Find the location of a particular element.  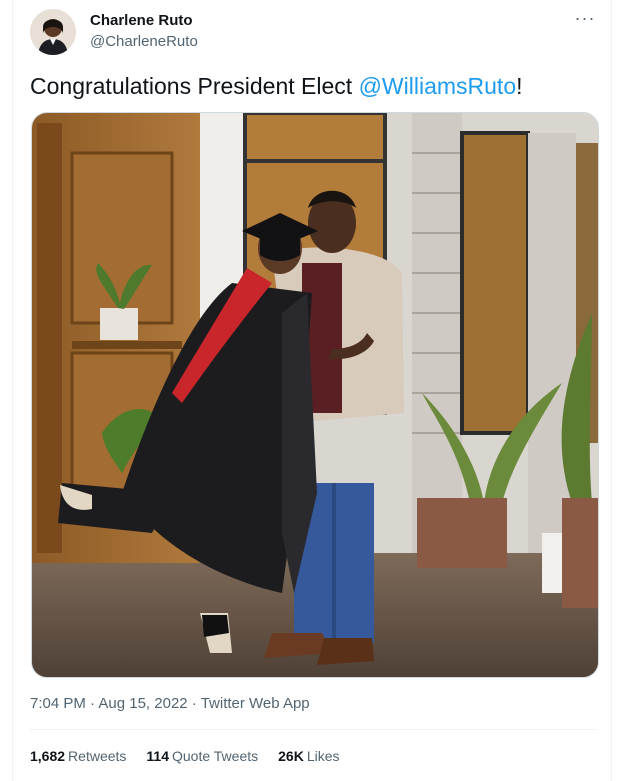

tweet-time: 7:04 PM is located at coordinates (58, 703).